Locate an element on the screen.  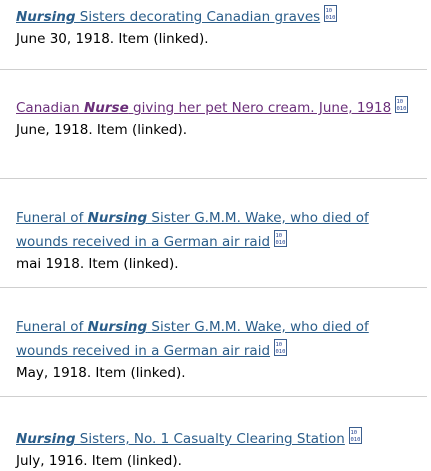
result-meta: July, 1916. Item (linked). is located at coordinates (99, 461).